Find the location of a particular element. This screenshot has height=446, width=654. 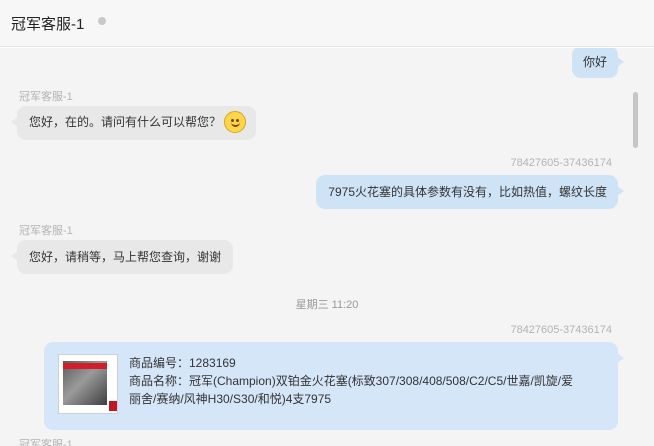

message-text: 您好，请稍等，马上帮您查询，谢谢 is located at coordinates (125, 257).